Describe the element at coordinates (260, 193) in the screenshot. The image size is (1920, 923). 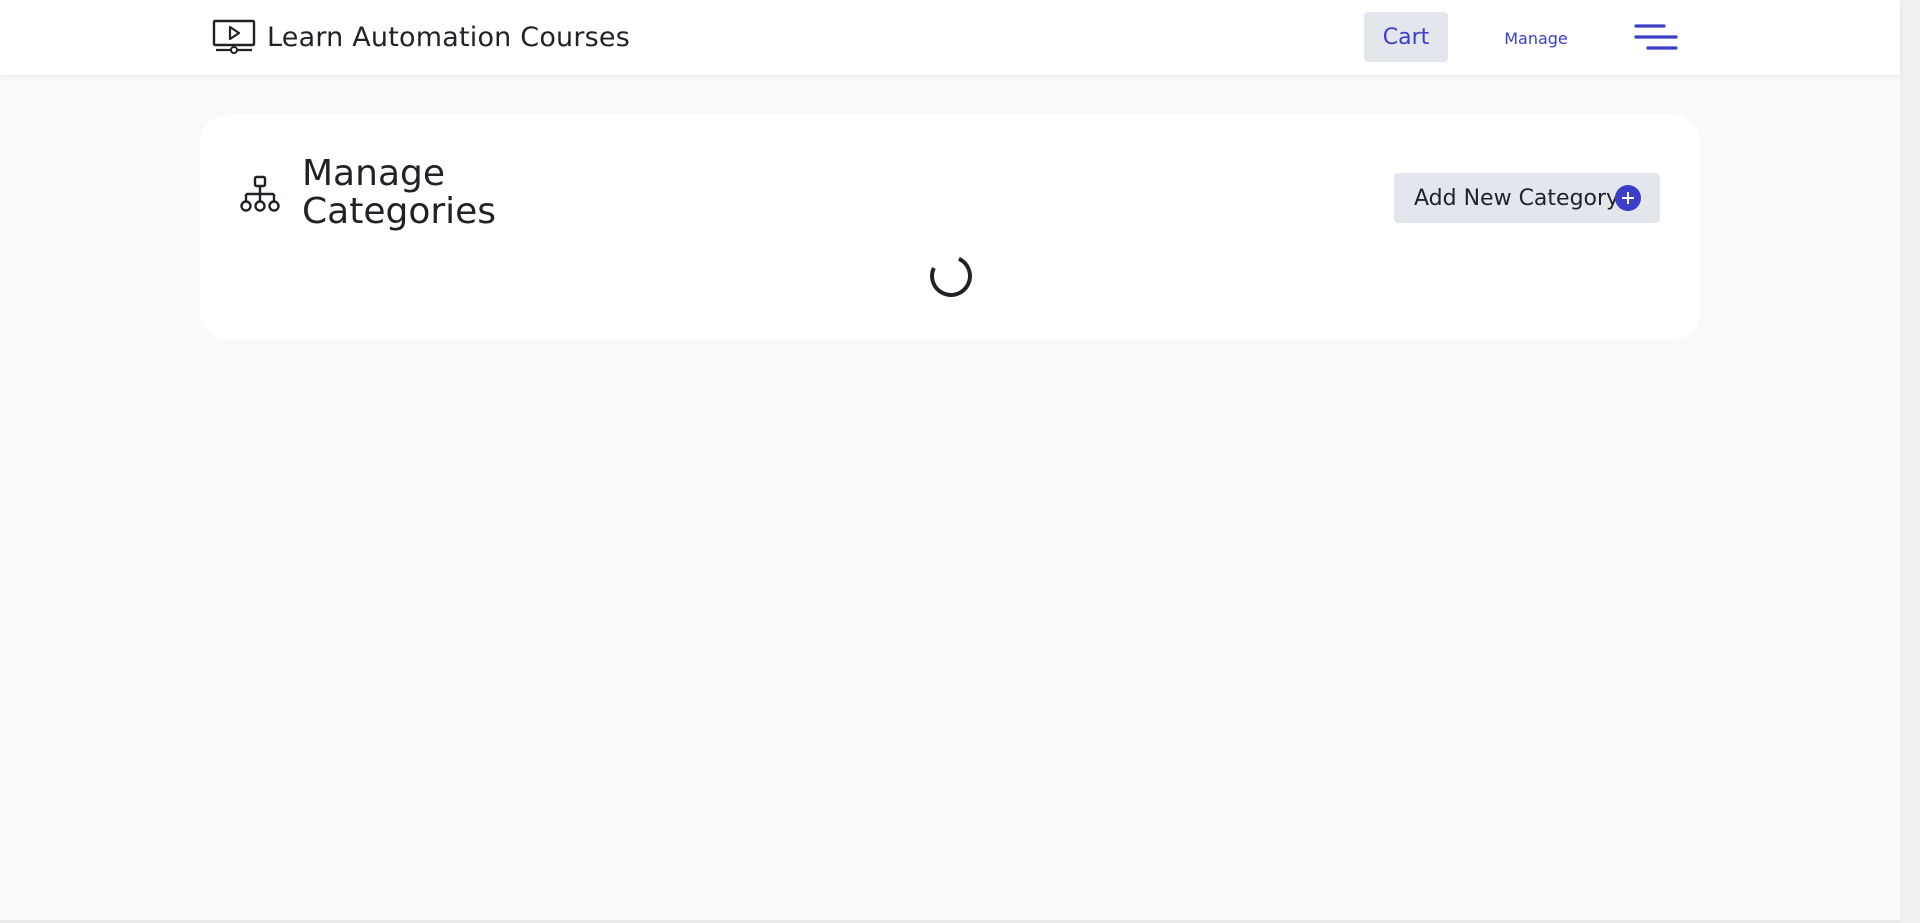
I see `category-hierarchy-icon` at that location.